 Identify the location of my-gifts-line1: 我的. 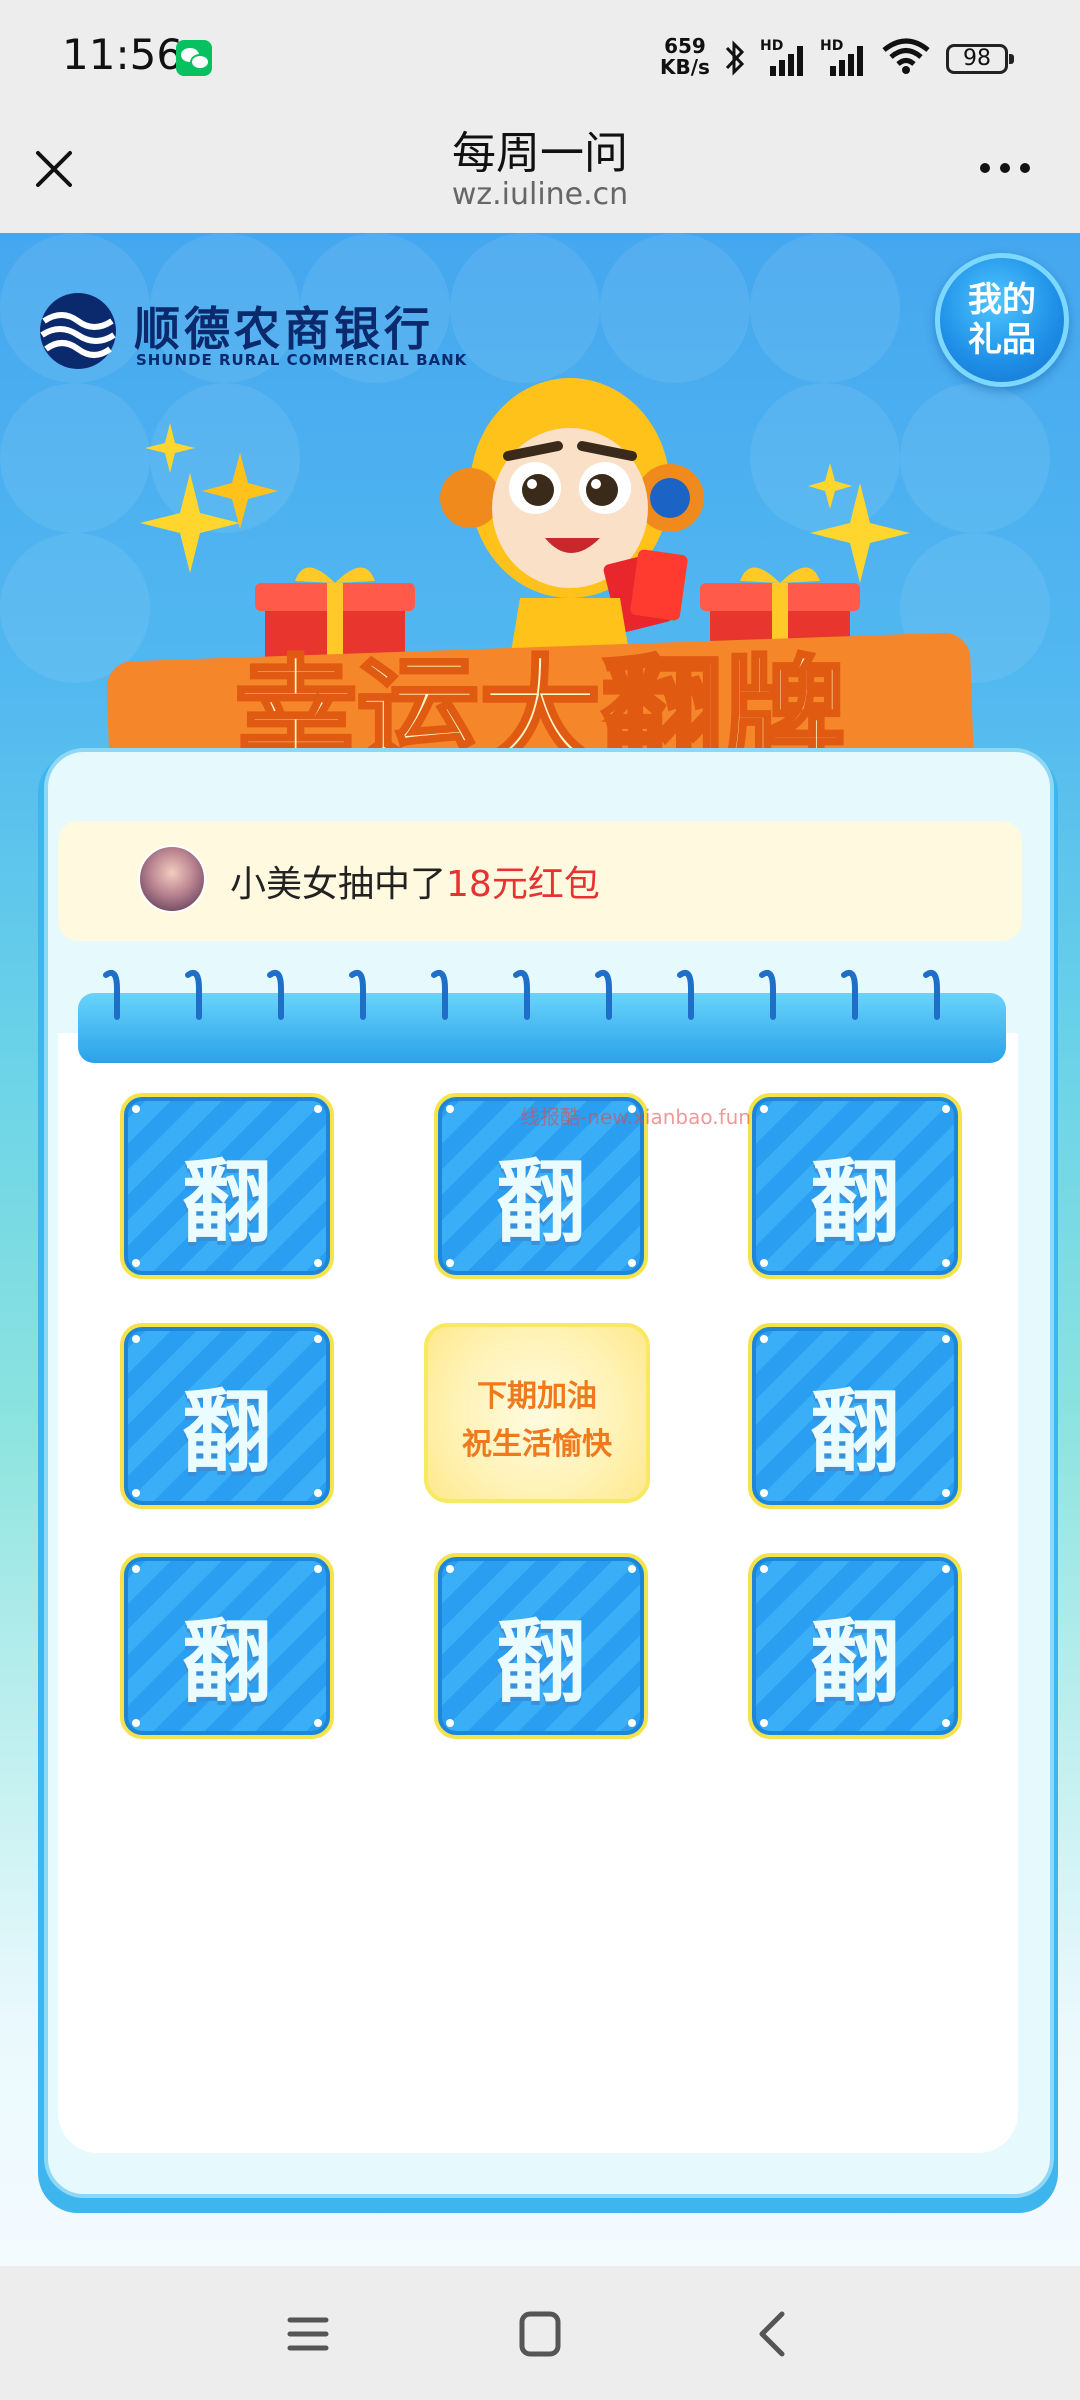
(1002, 300).